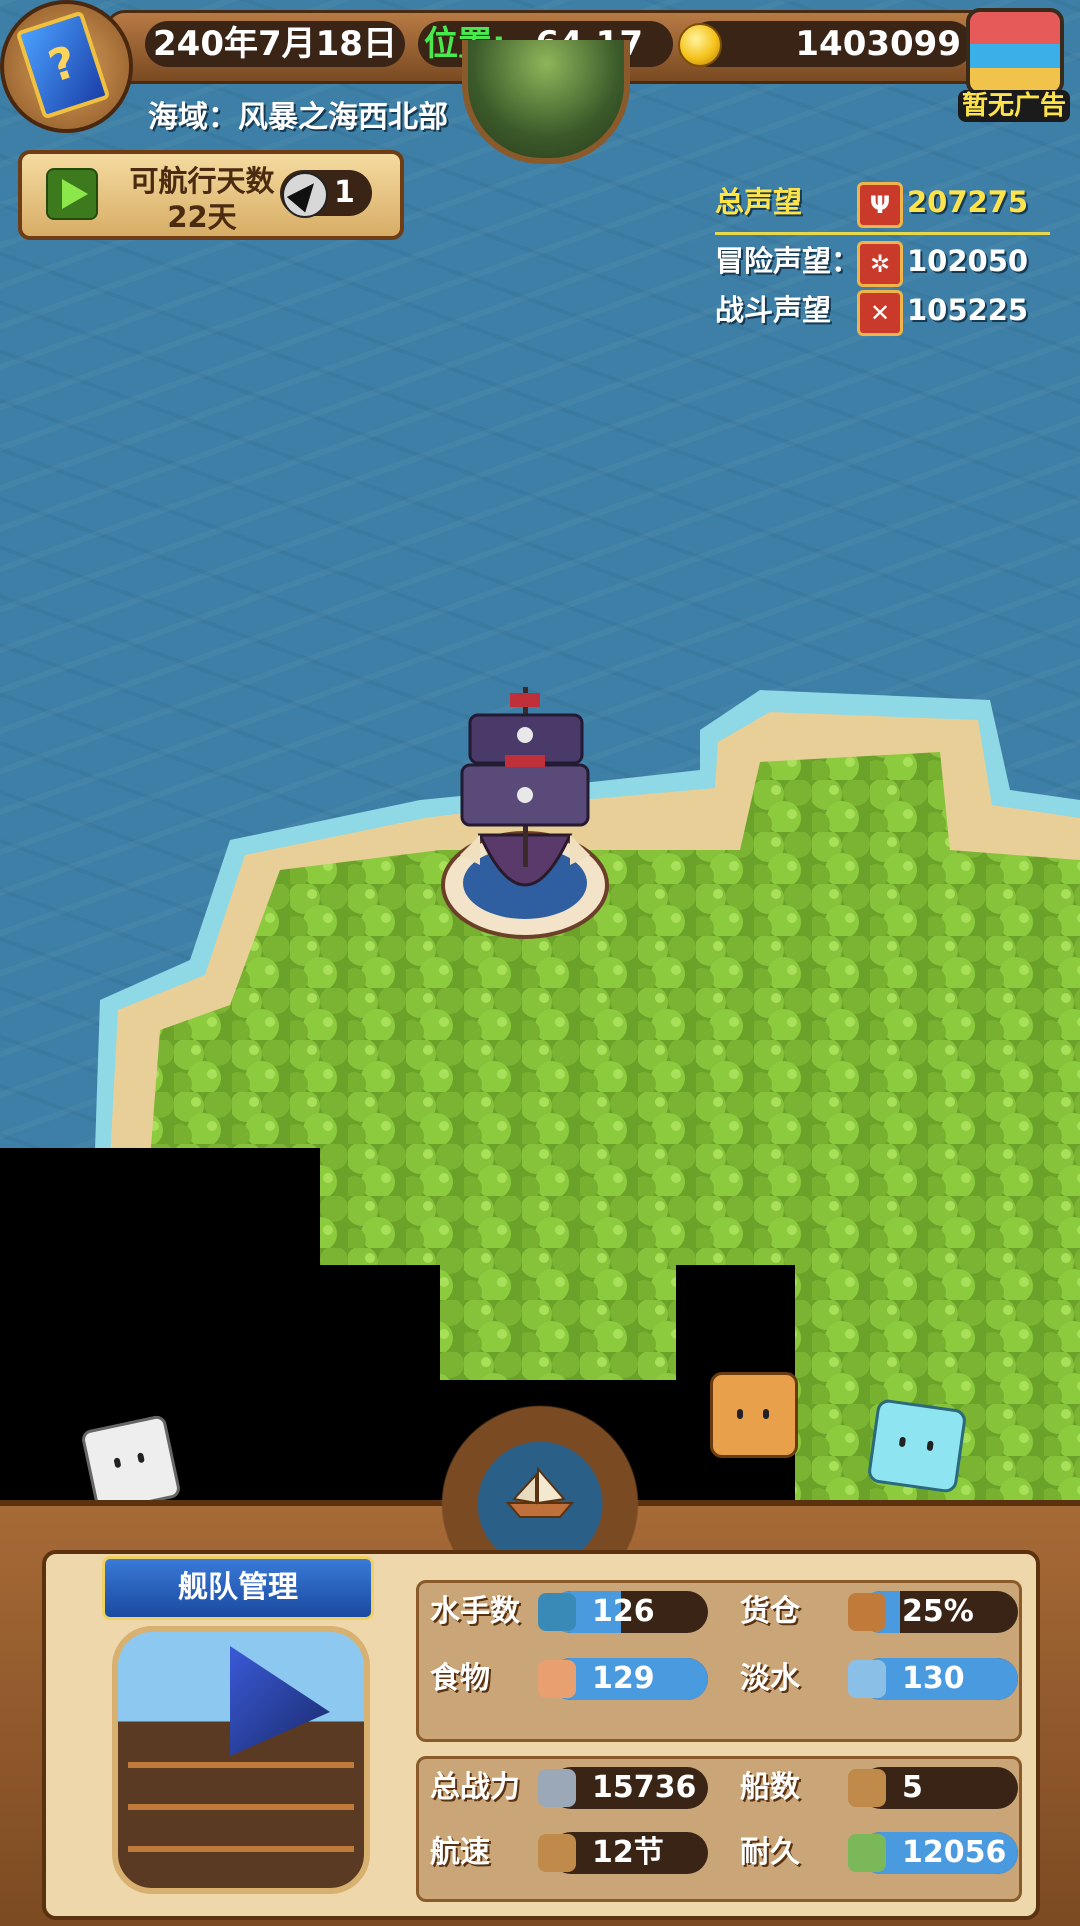 This screenshot has height=1926, width=1080. What do you see at coordinates (557, 1612) in the screenshot?
I see `sailor-icon` at bounding box center [557, 1612].